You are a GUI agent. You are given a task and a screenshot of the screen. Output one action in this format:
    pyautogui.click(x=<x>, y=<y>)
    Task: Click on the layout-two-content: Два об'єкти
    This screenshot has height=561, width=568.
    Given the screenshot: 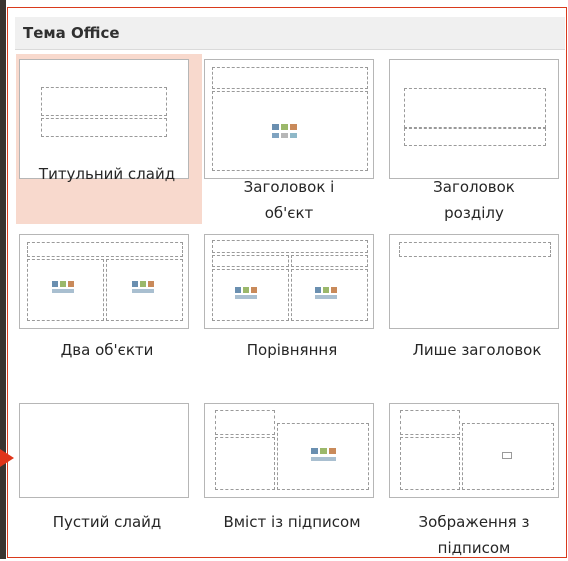 What is the action you would take?
    pyautogui.click(x=112, y=299)
    